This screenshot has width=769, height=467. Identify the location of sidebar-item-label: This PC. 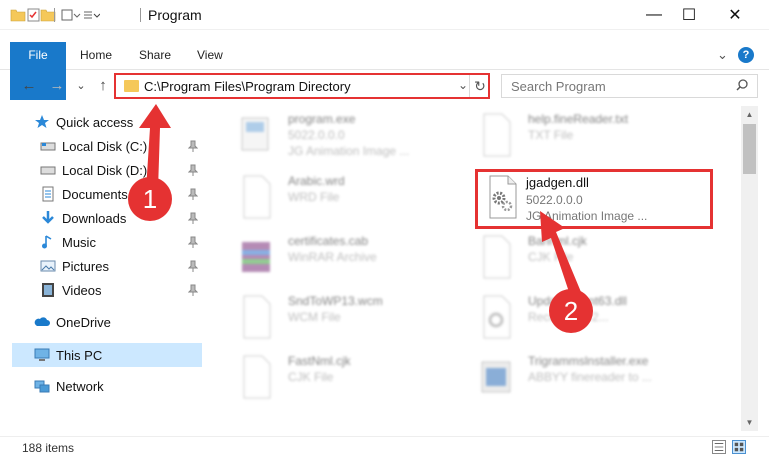
(79, 355).